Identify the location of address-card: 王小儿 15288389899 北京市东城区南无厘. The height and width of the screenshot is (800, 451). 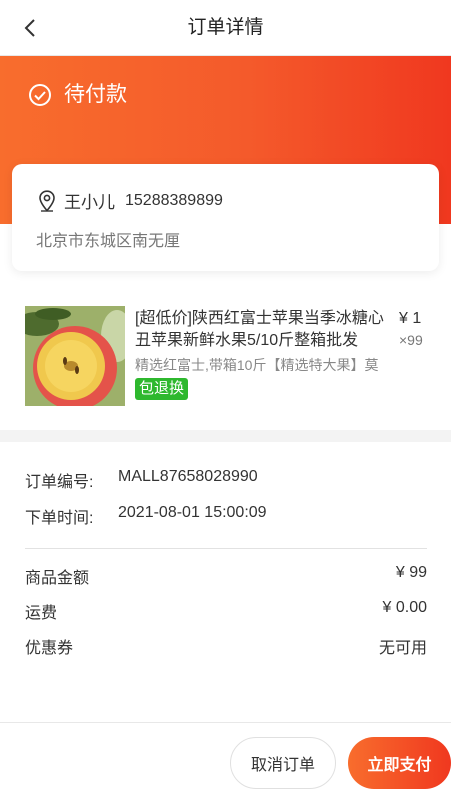
(225, 217).